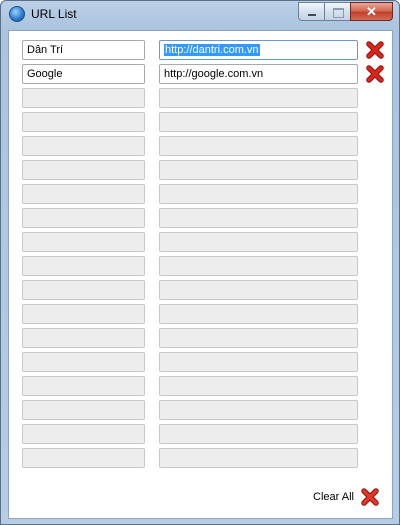 This screenshot has width=400, height=525. What do you see at coordinates (333, 497) in the screenshot?
I see `clear-all-label: Clear All` at bounding box center [333, 497].